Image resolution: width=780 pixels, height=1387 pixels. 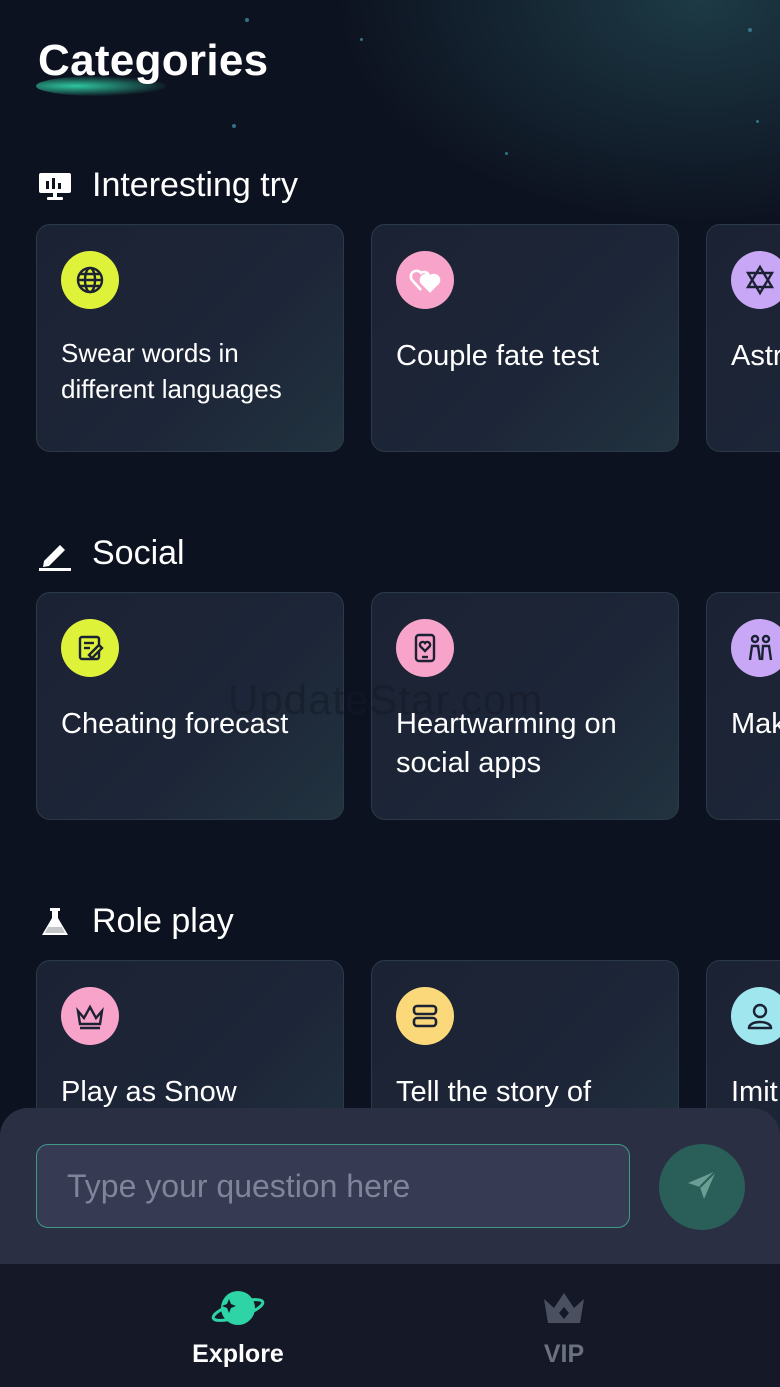 I want to click on nav-item-explore: Explore, so click(x=238, y=1325).